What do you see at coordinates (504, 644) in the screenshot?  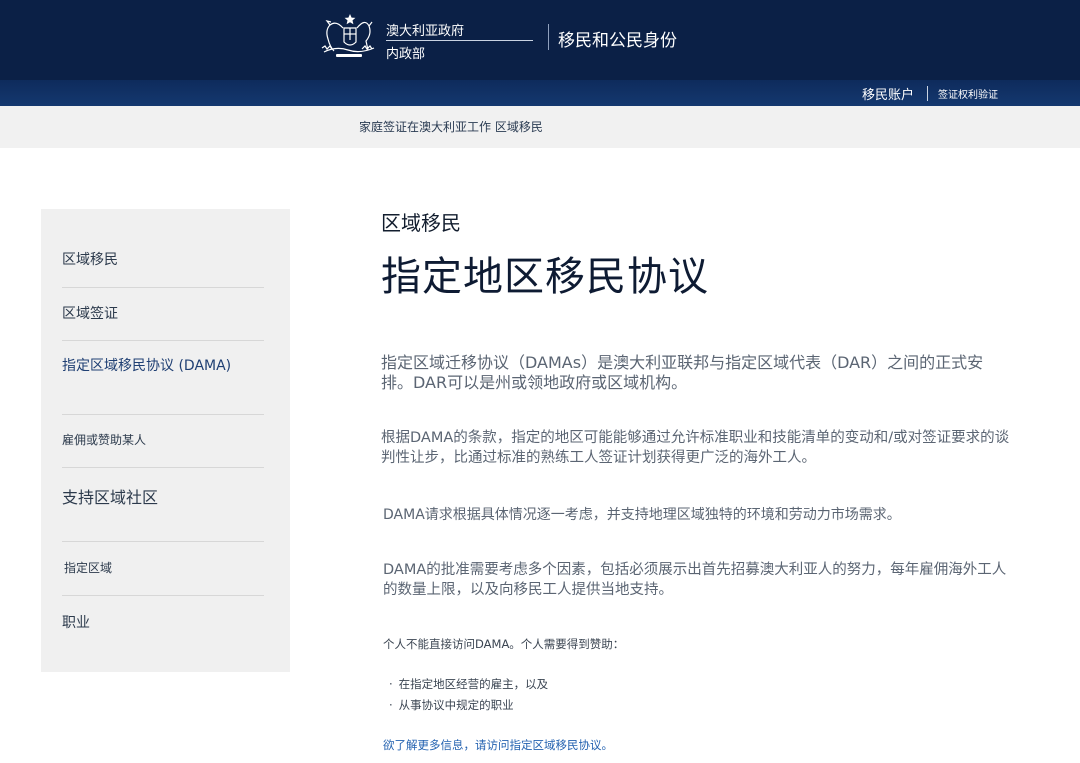 I see `sponsor-note: 个人不能直接访问DAMA。个人需要得到赞助：` at bounding box center [504, 644].